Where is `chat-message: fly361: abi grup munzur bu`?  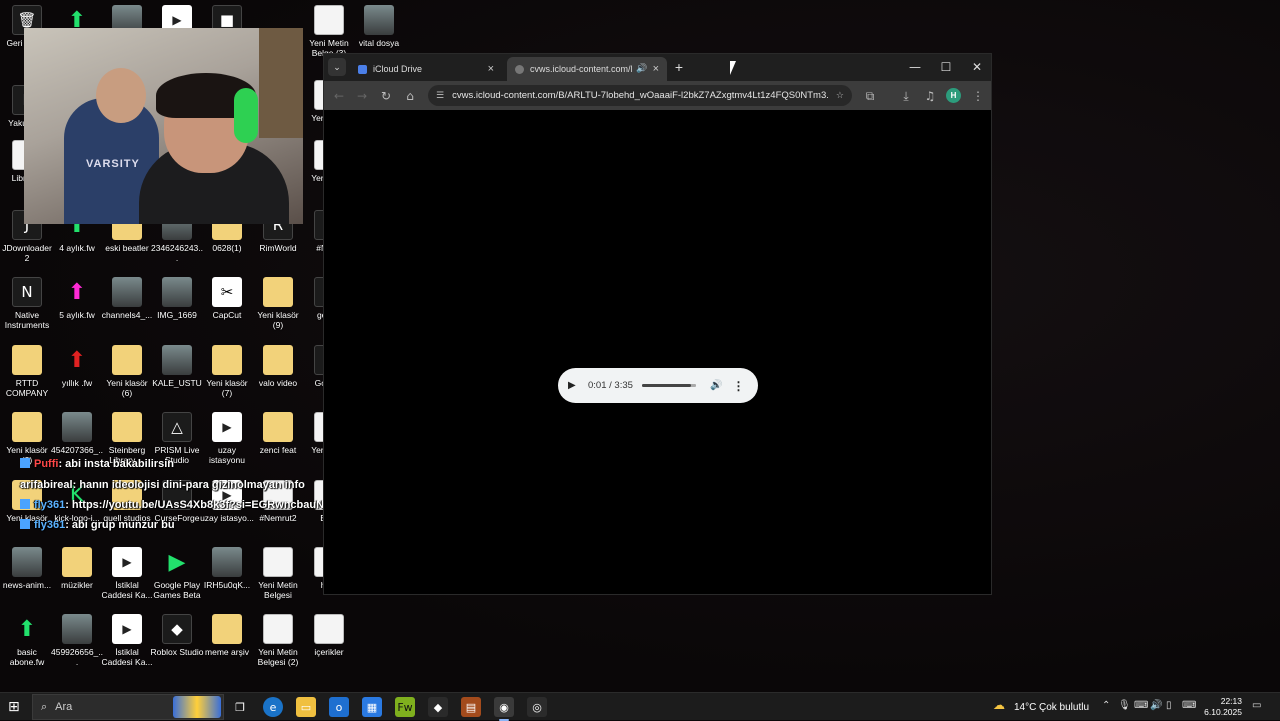
chat-message: fly361: abi grup munzur bu is located at coordinates (97, 525).